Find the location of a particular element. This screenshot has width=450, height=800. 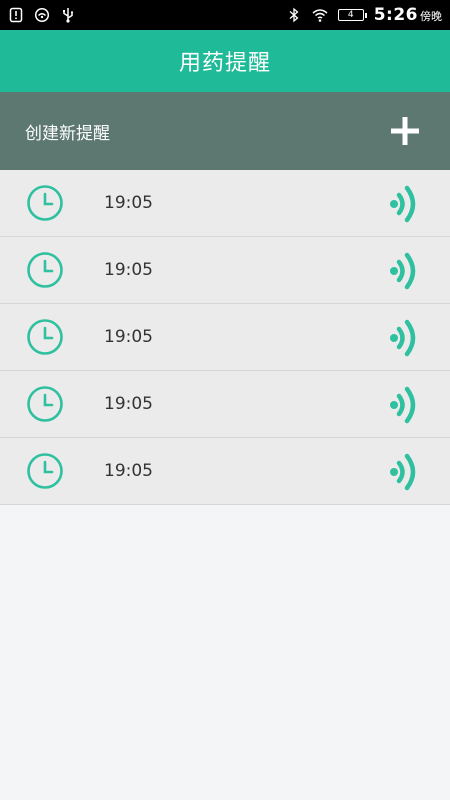

app-header: 用药提醒 is located at coordinates (225, 61).